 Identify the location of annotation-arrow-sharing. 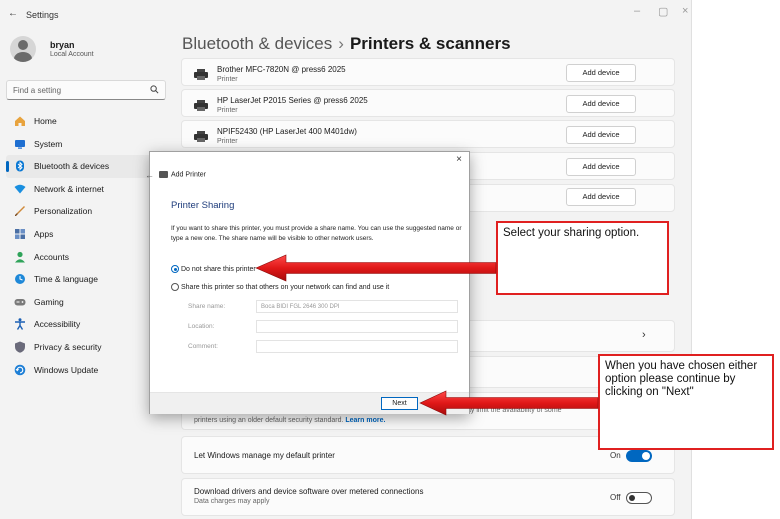
(376, 268).